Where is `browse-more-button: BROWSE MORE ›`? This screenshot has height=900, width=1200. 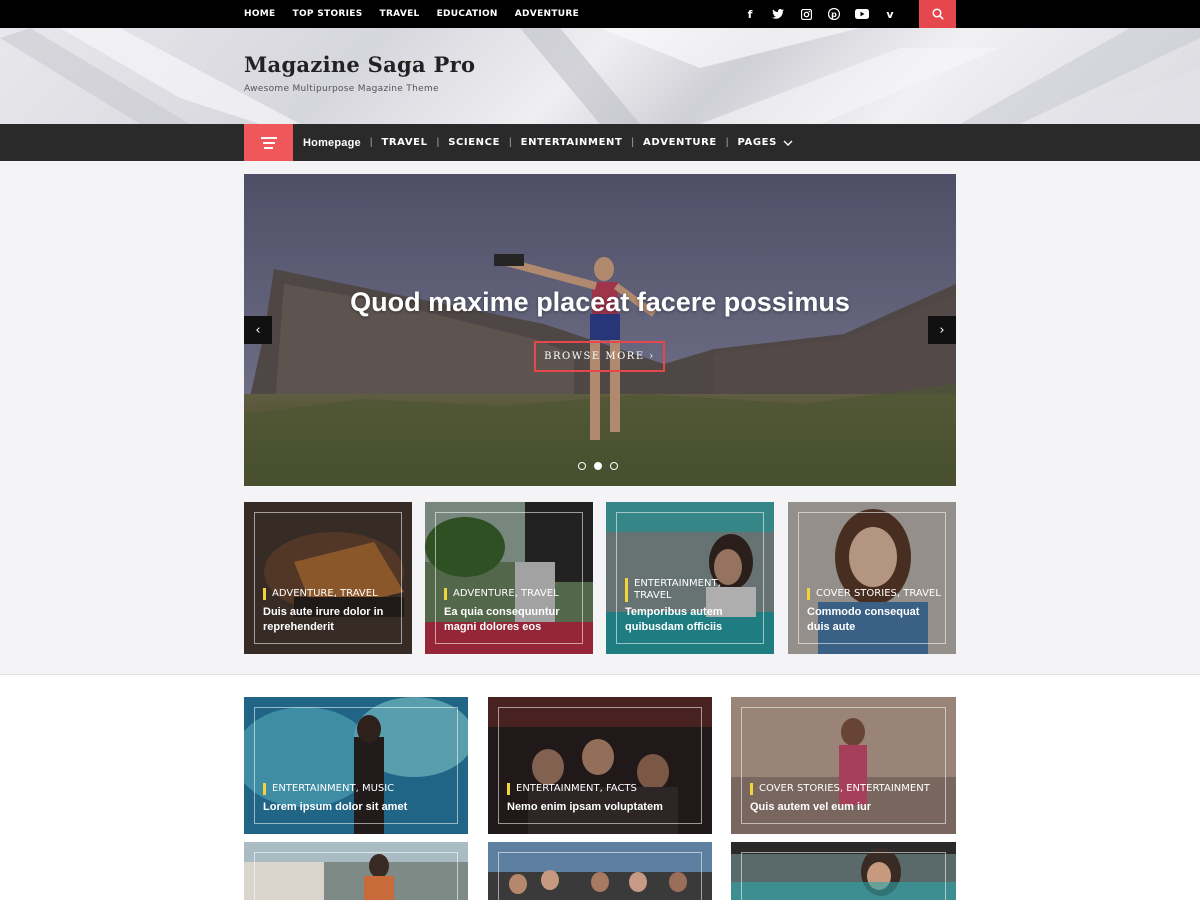 browse-more-button: BROWSE MORE › is located at coordinates (599, 356).